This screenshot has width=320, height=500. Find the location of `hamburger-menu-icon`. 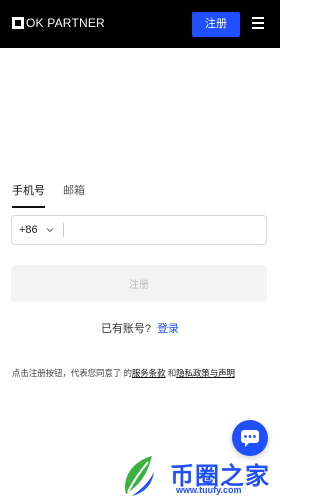

hamburger-menu-icon is located at coordinates (259, 23).